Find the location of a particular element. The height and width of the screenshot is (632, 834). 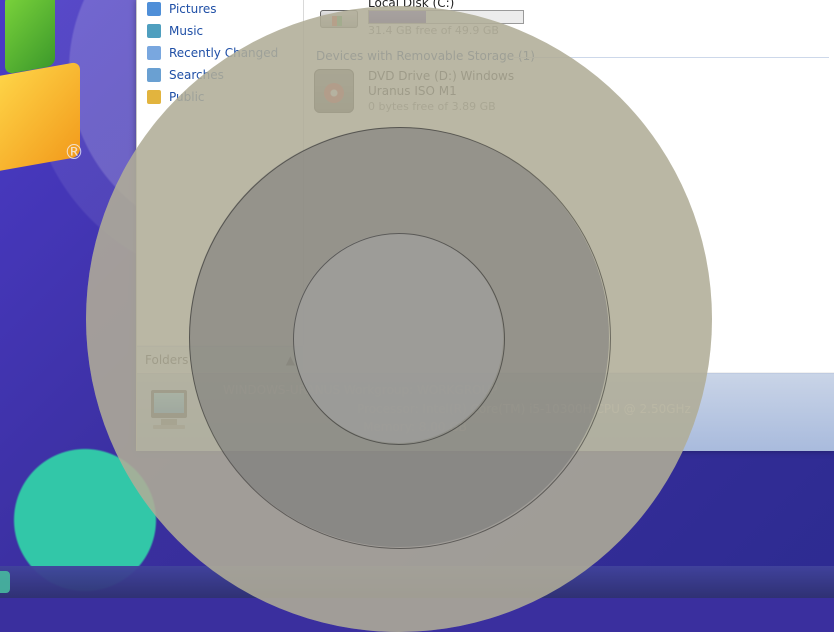

nav-item-searches: Searches is located at coordinates (185, 75).